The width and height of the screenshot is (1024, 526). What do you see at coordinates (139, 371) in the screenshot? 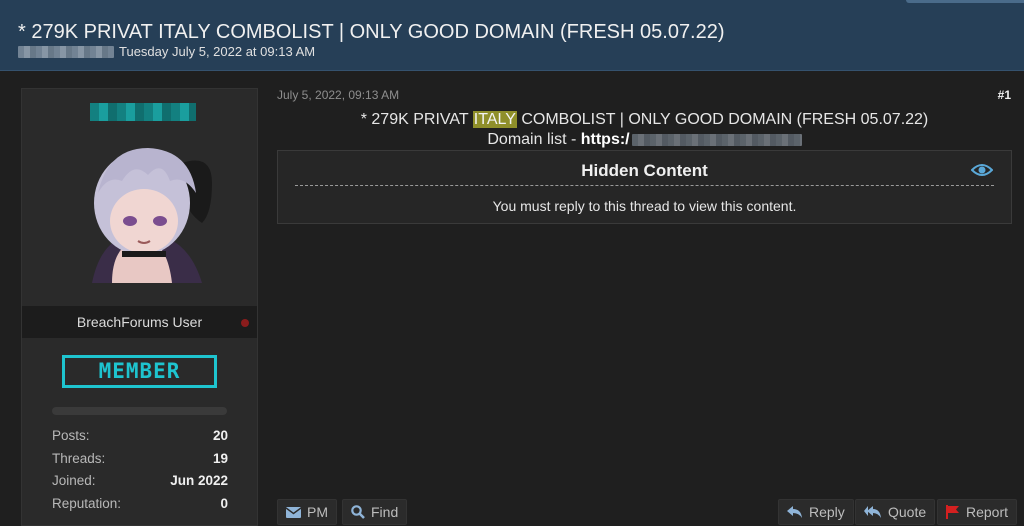
I see `rank-badge: MEMBER` at bounding box center [139, 371].